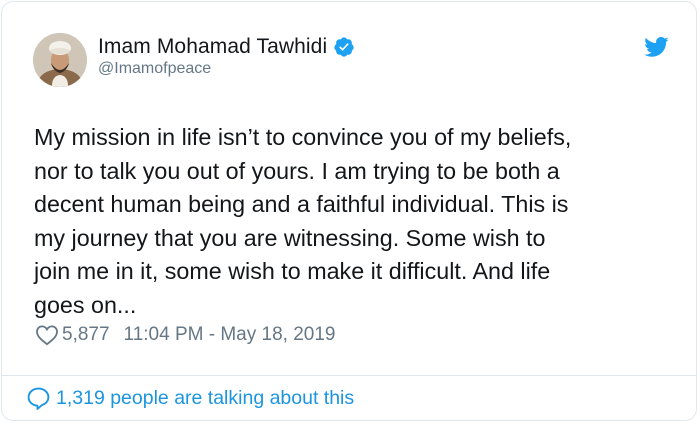 The image size is (700, 424). What do you see at coordinates (38, 398) in the screenshot?
I see `speech-bubble-icon` at bounding box center [38, 398].